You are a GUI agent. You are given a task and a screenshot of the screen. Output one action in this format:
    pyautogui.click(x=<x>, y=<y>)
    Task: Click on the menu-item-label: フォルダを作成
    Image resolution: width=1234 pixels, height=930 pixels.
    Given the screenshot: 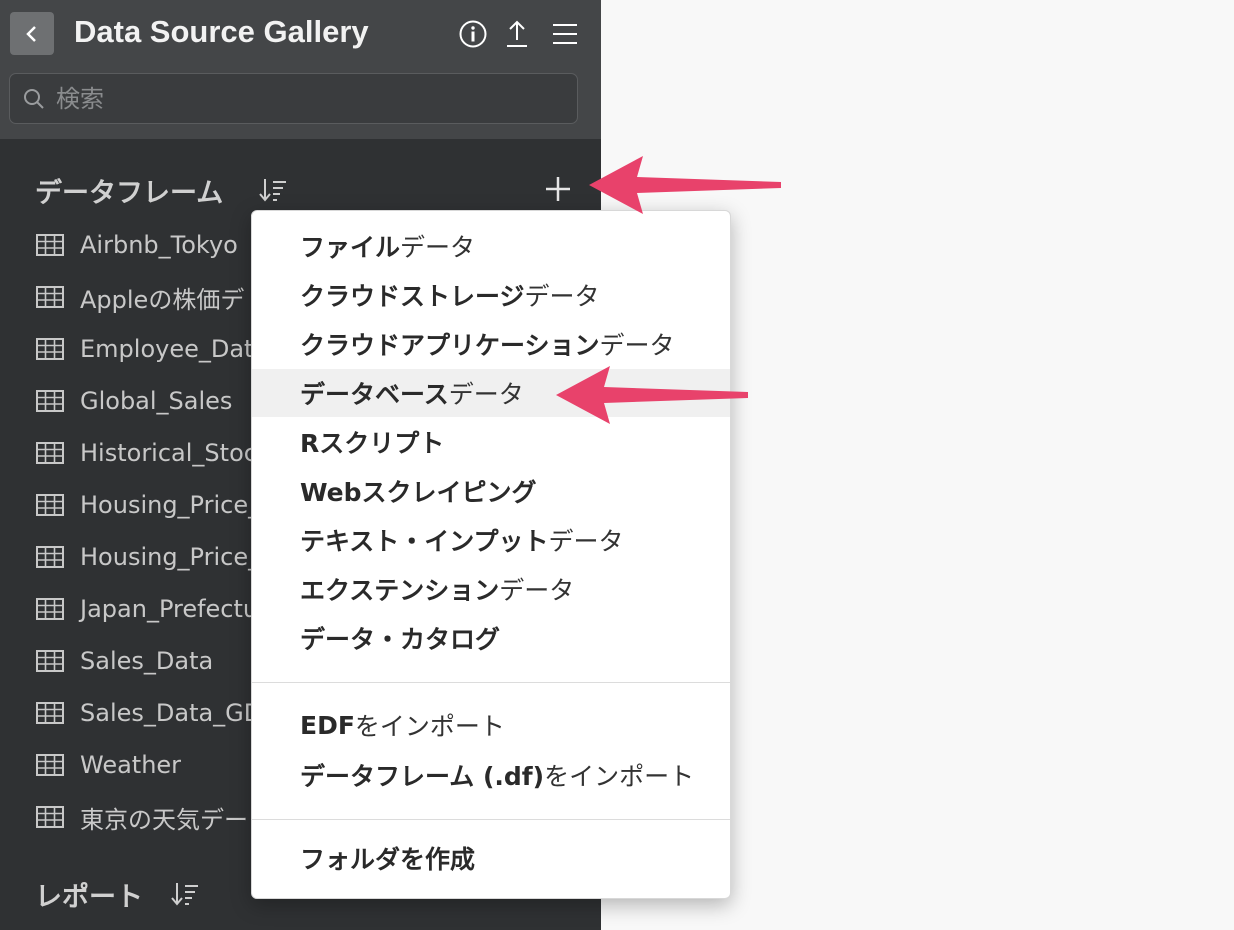 What is the action you would take?
    pyautogui.click(x=388, y=859)
    